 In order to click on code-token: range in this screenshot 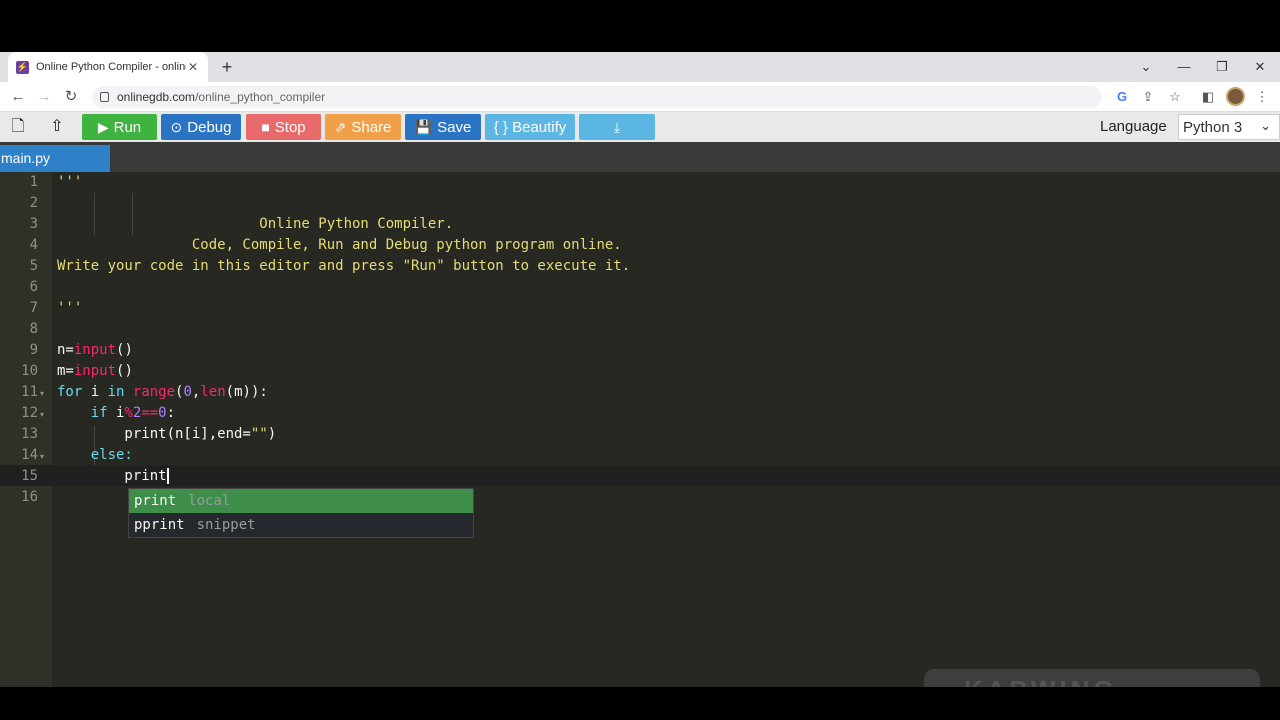, I will do `click(154, 392)`.